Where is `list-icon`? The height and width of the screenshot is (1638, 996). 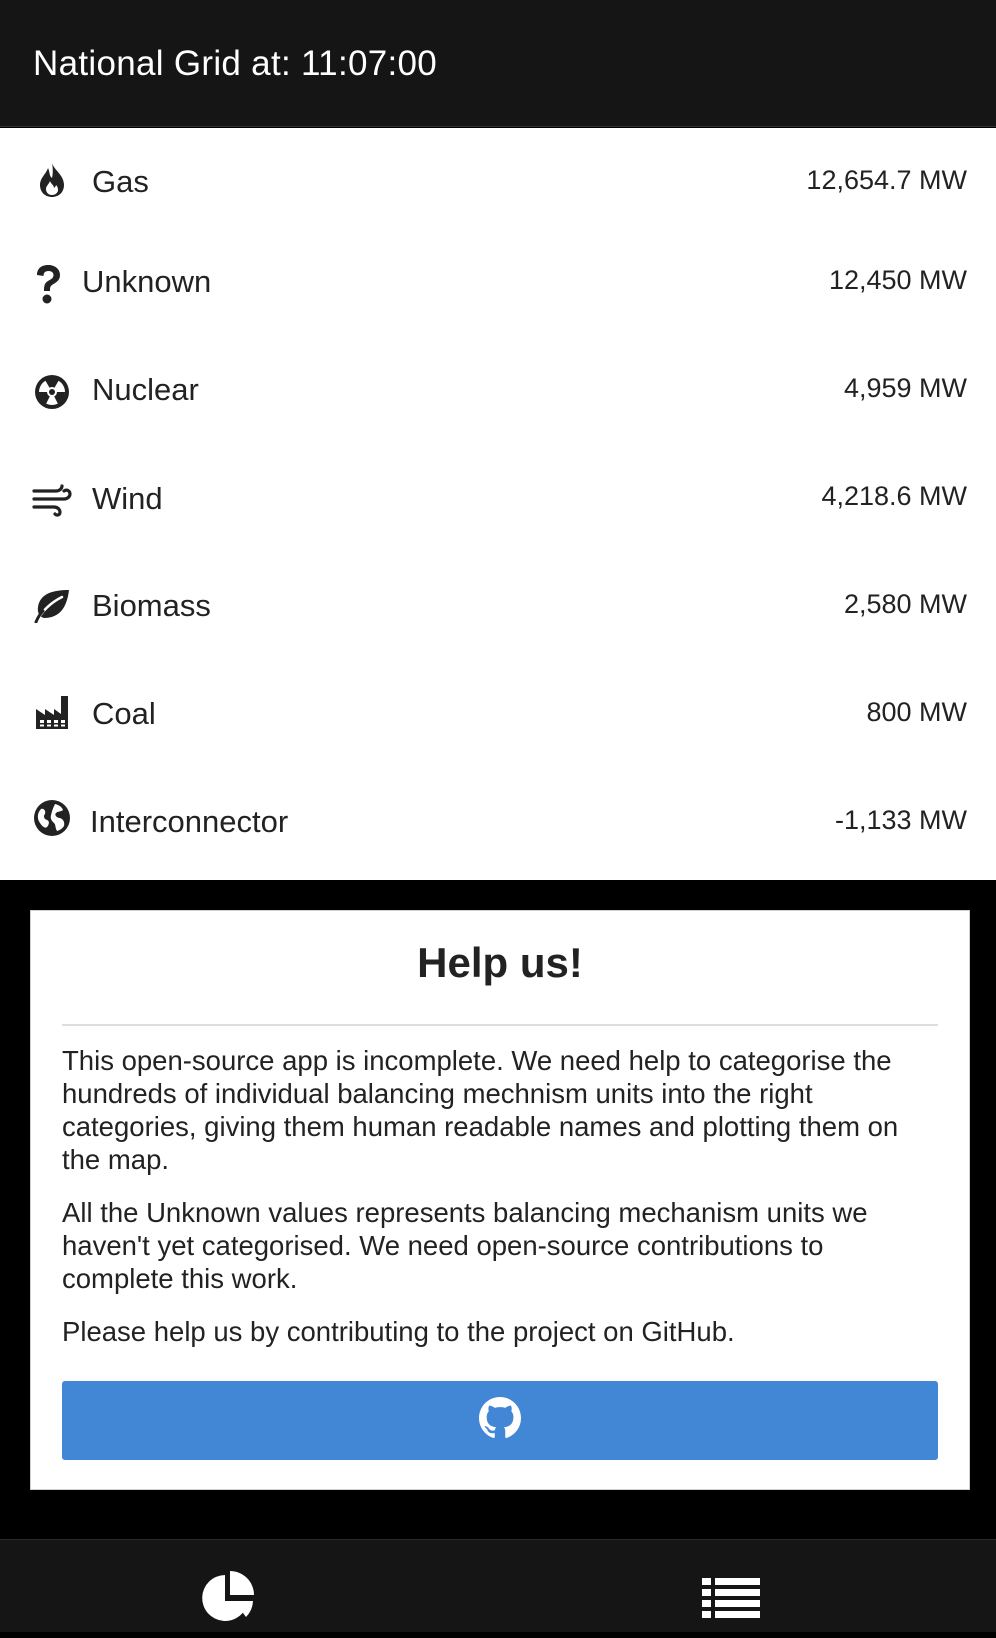
list-icon is located at coordinates (731, 1603).